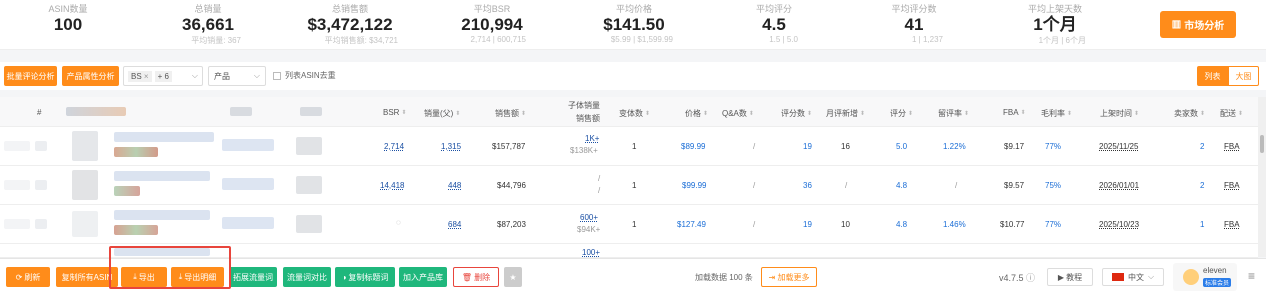  What do you see at coordinates (454, 224) in the screenshot?
I see `sales-value: 684` at bounding box center [454, 224].